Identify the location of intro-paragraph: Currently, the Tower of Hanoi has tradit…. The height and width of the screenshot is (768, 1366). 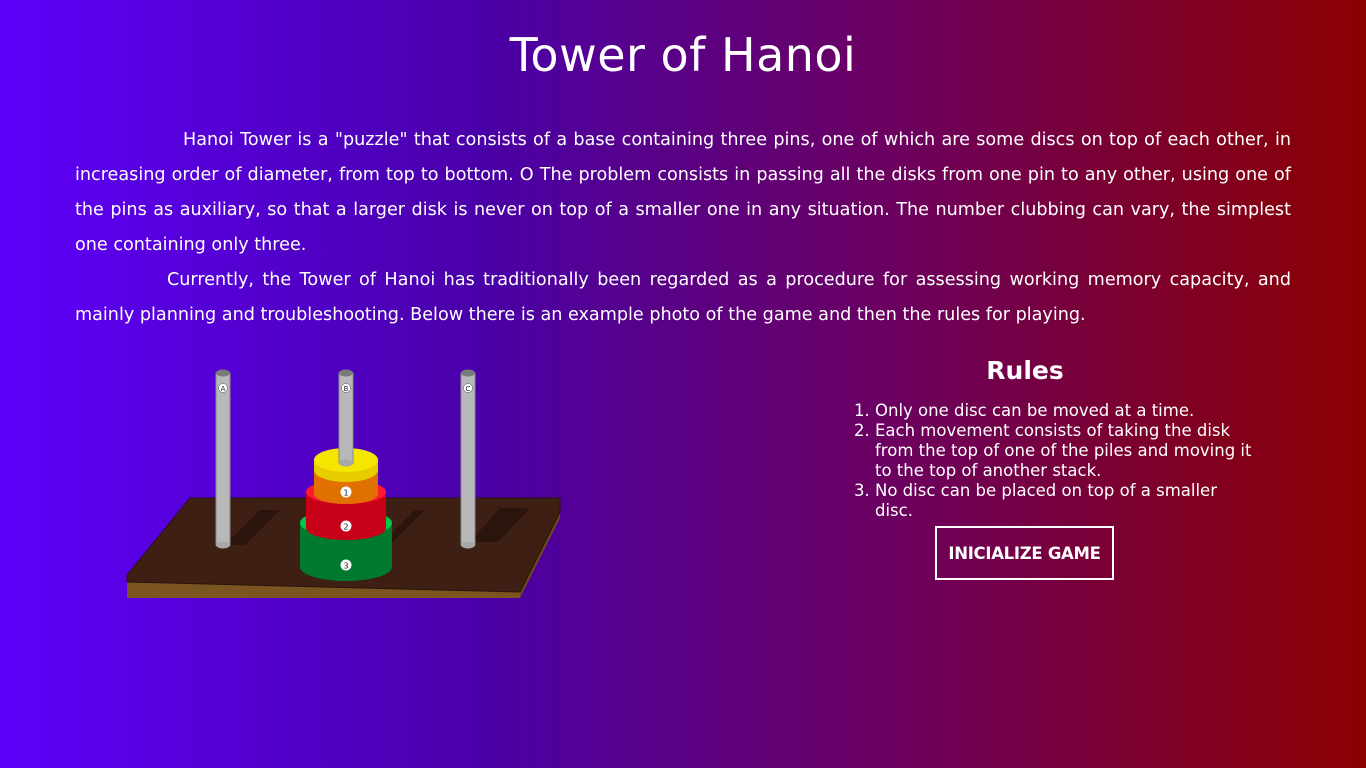
(683, 297).